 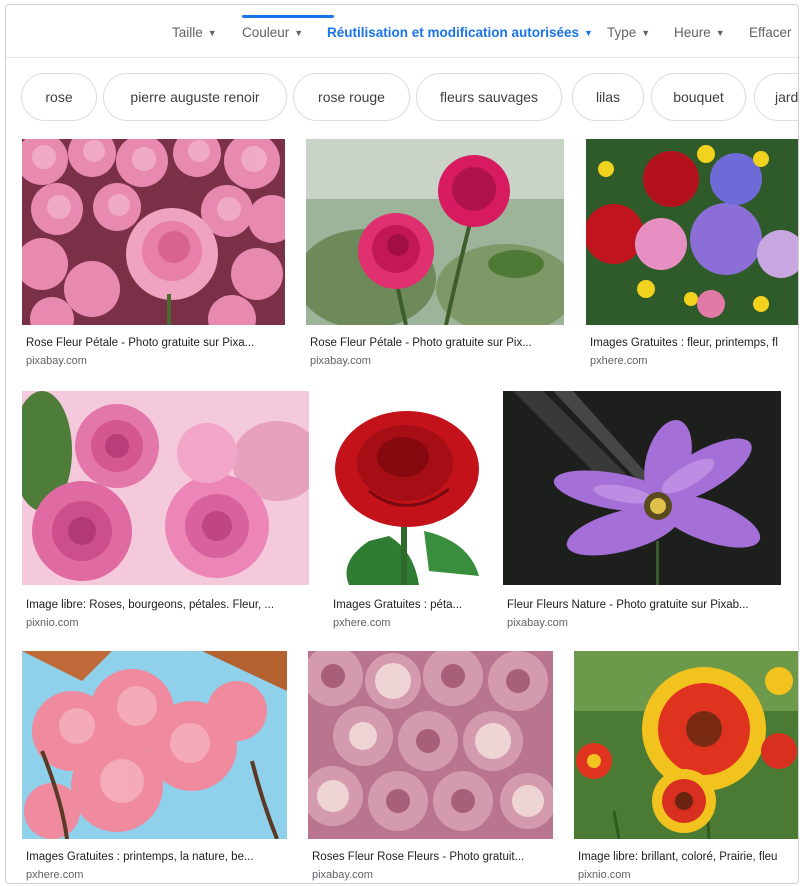 I want to click on type-filter-label: Type, so click(x=622, y=32).